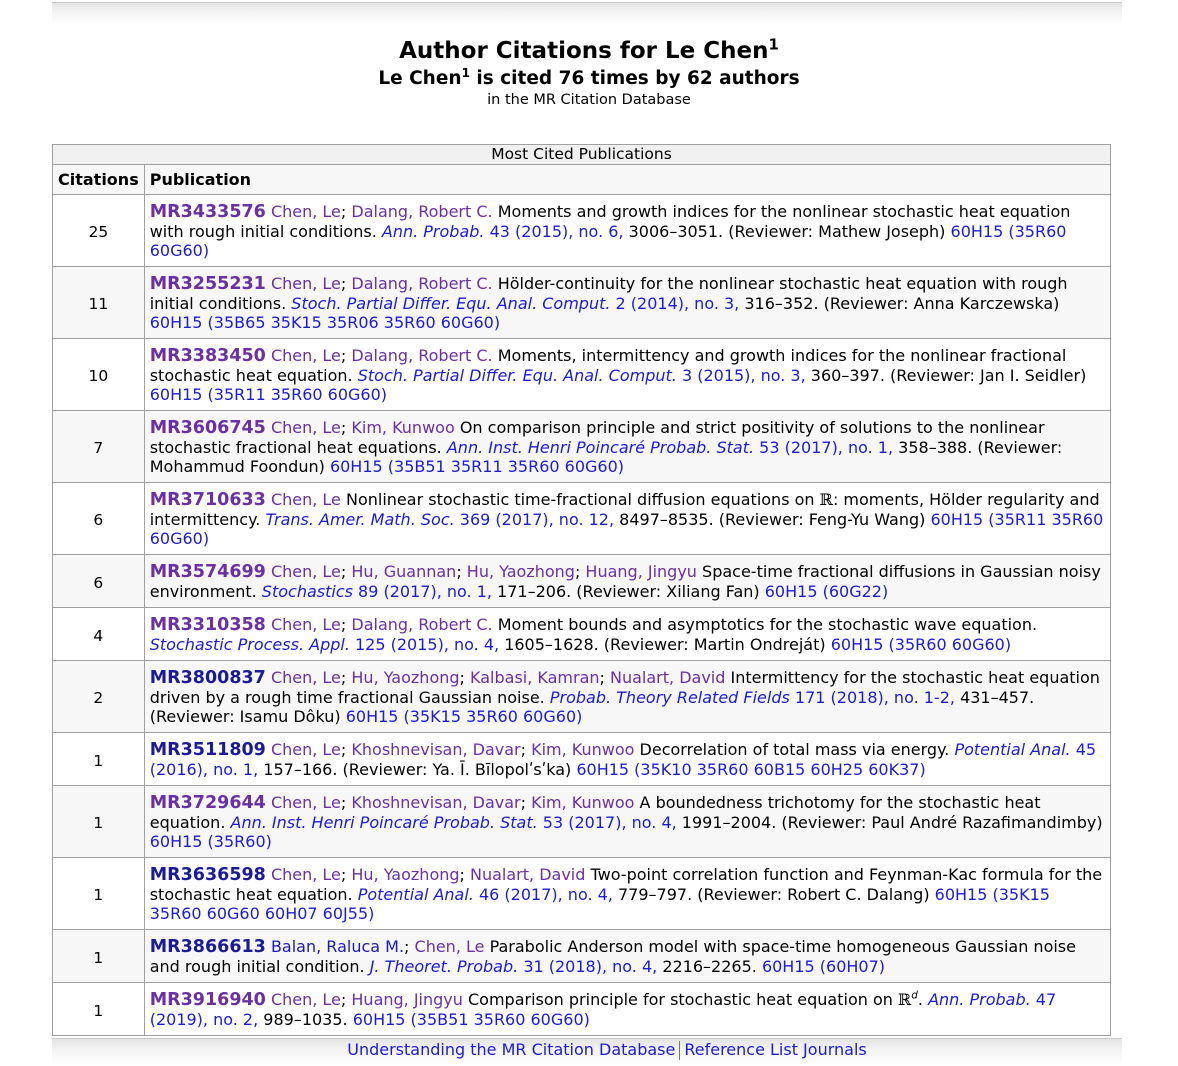 Image resolution: width=1178 pixels, height=1066 pixels. Describe the element at coordinates (471, 1019) in the screenshot. I see `msc-classification-link: 60H15 (35B51 35R60 60G60)` at that location.